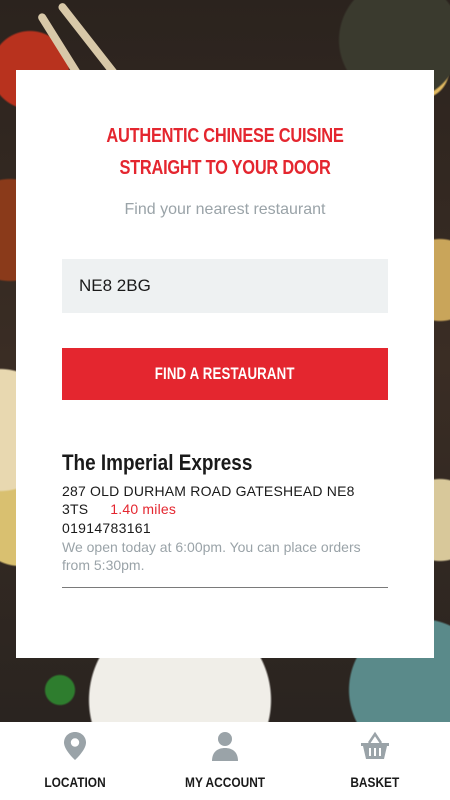 The height and width of the screenshot is (800, 450). I want to click on find-restaurant-subtitle: Find your nearest restaurant, so click(225, 209).